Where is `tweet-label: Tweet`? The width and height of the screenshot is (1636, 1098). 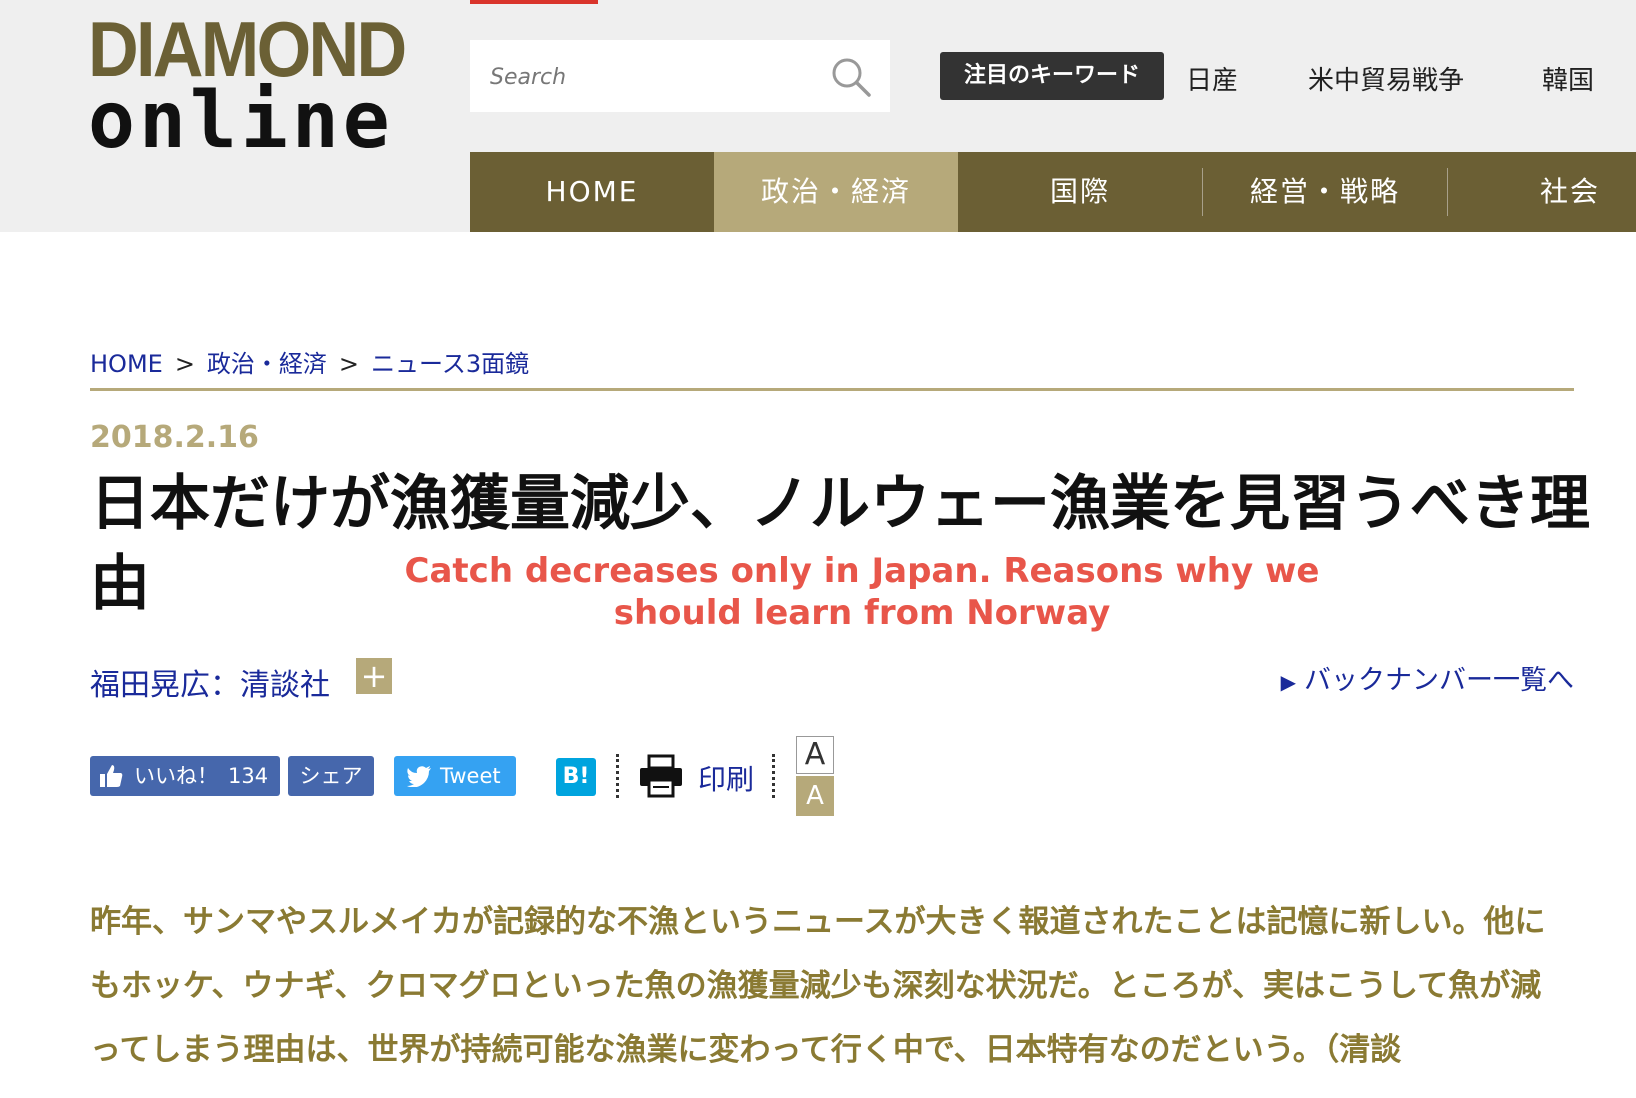
tweet-label: Tweet is located at coordinates (470, 776).